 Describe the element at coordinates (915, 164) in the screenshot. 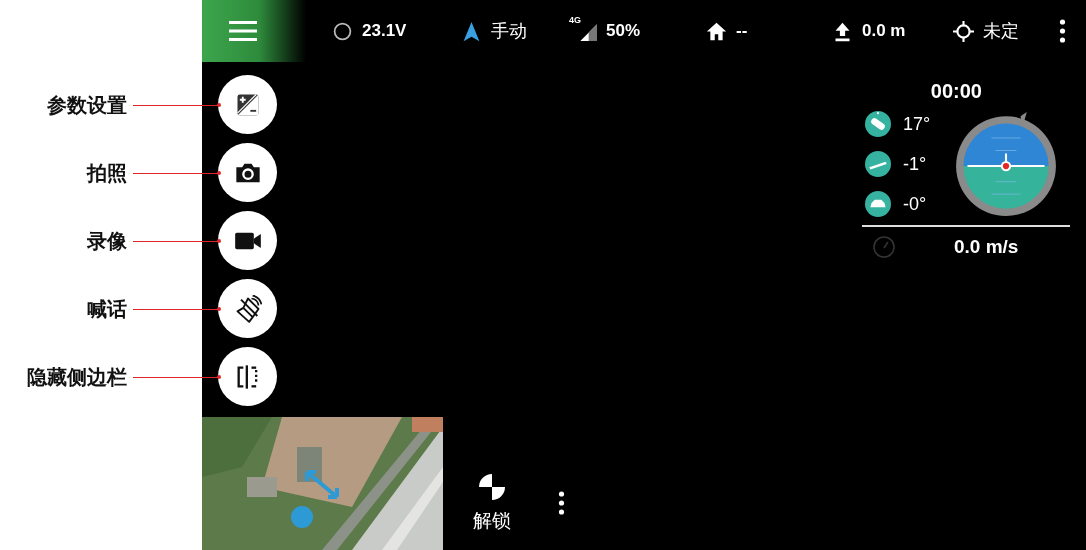

I see `angle-value: -1°` at that location.